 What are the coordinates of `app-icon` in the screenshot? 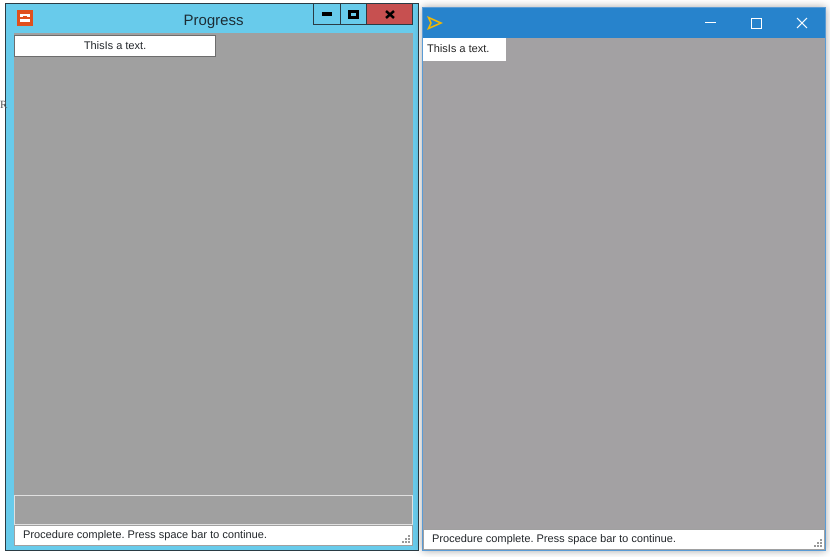 It's located at (25, 18).